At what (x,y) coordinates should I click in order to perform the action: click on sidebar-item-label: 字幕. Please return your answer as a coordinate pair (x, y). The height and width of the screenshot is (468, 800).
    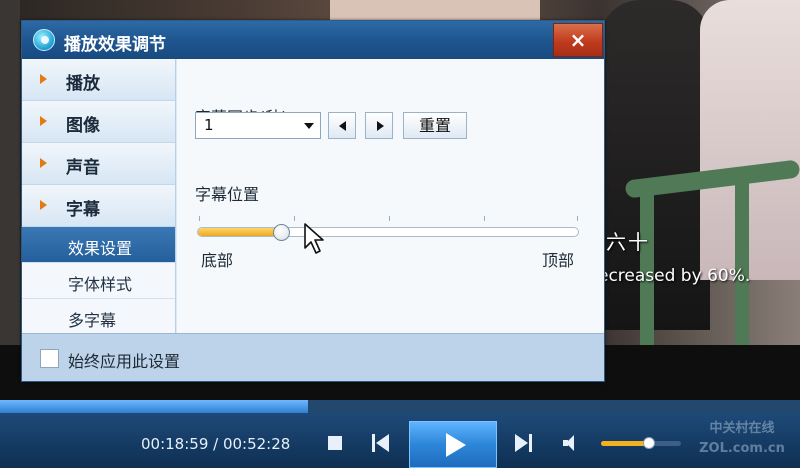
    Looking at the image, I should click on (83, 210).